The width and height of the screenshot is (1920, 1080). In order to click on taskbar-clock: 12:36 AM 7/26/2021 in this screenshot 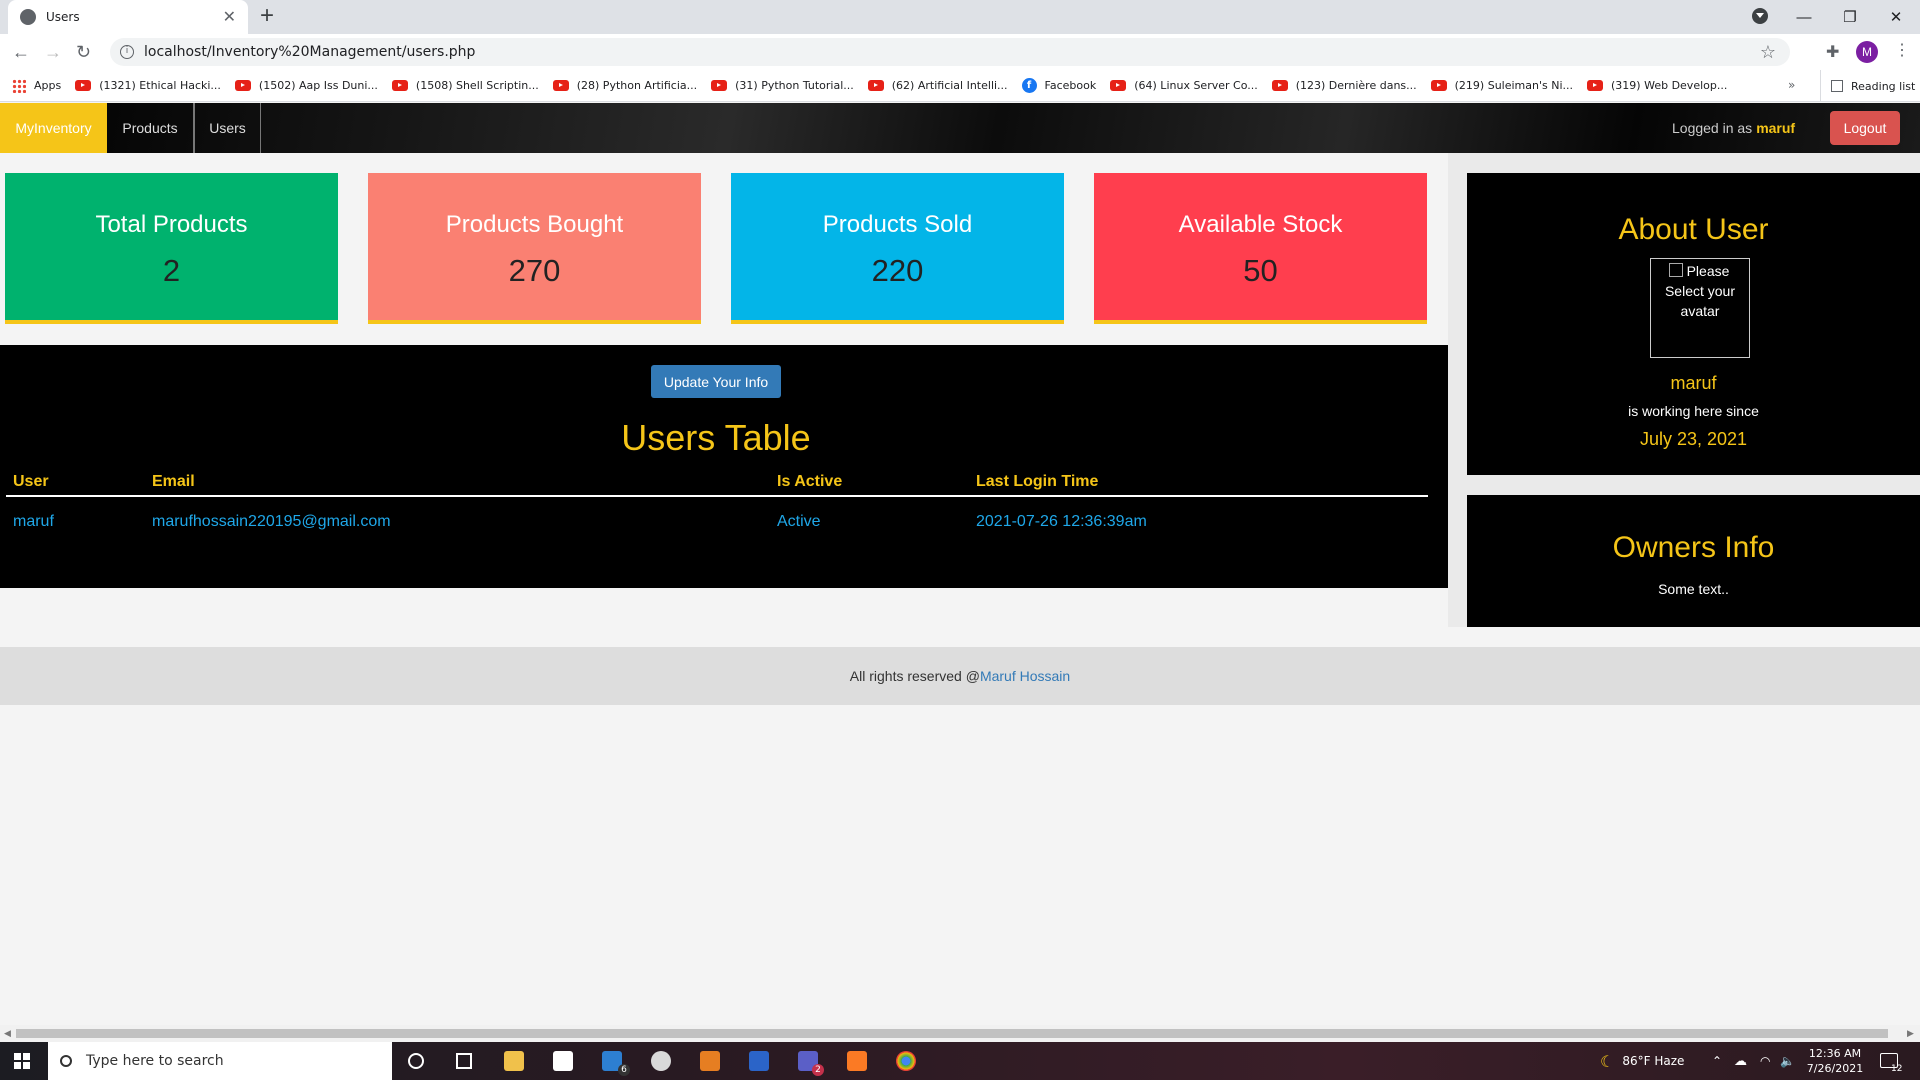, I will do `click(1835, 1061)`.